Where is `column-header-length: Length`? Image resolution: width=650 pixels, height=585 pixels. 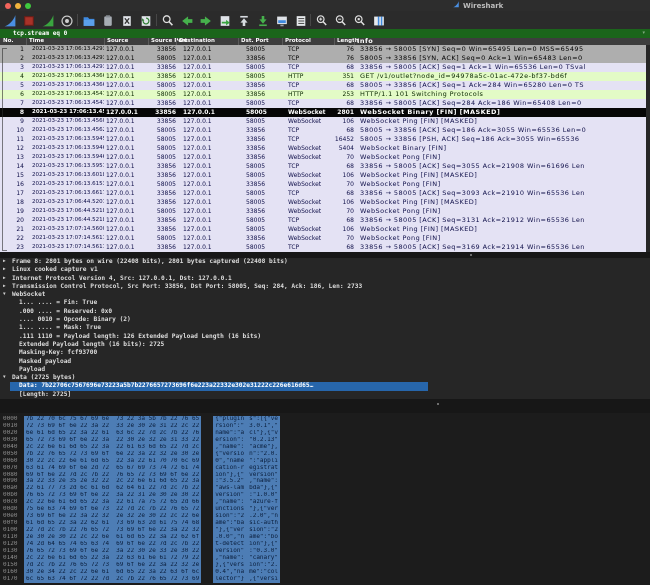 column-header-length: Length is located at coordinates (346, 41).